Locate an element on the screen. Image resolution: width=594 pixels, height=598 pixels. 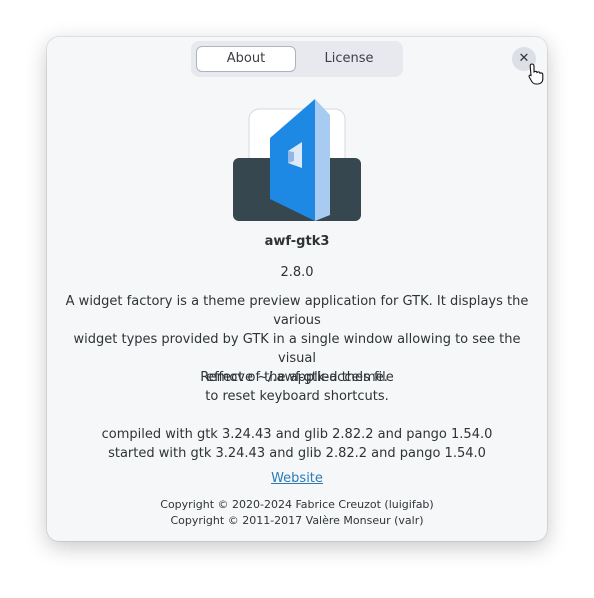
note-line: Remove ~/.awf-gtk-accels file is located at coordinates (297, 377).